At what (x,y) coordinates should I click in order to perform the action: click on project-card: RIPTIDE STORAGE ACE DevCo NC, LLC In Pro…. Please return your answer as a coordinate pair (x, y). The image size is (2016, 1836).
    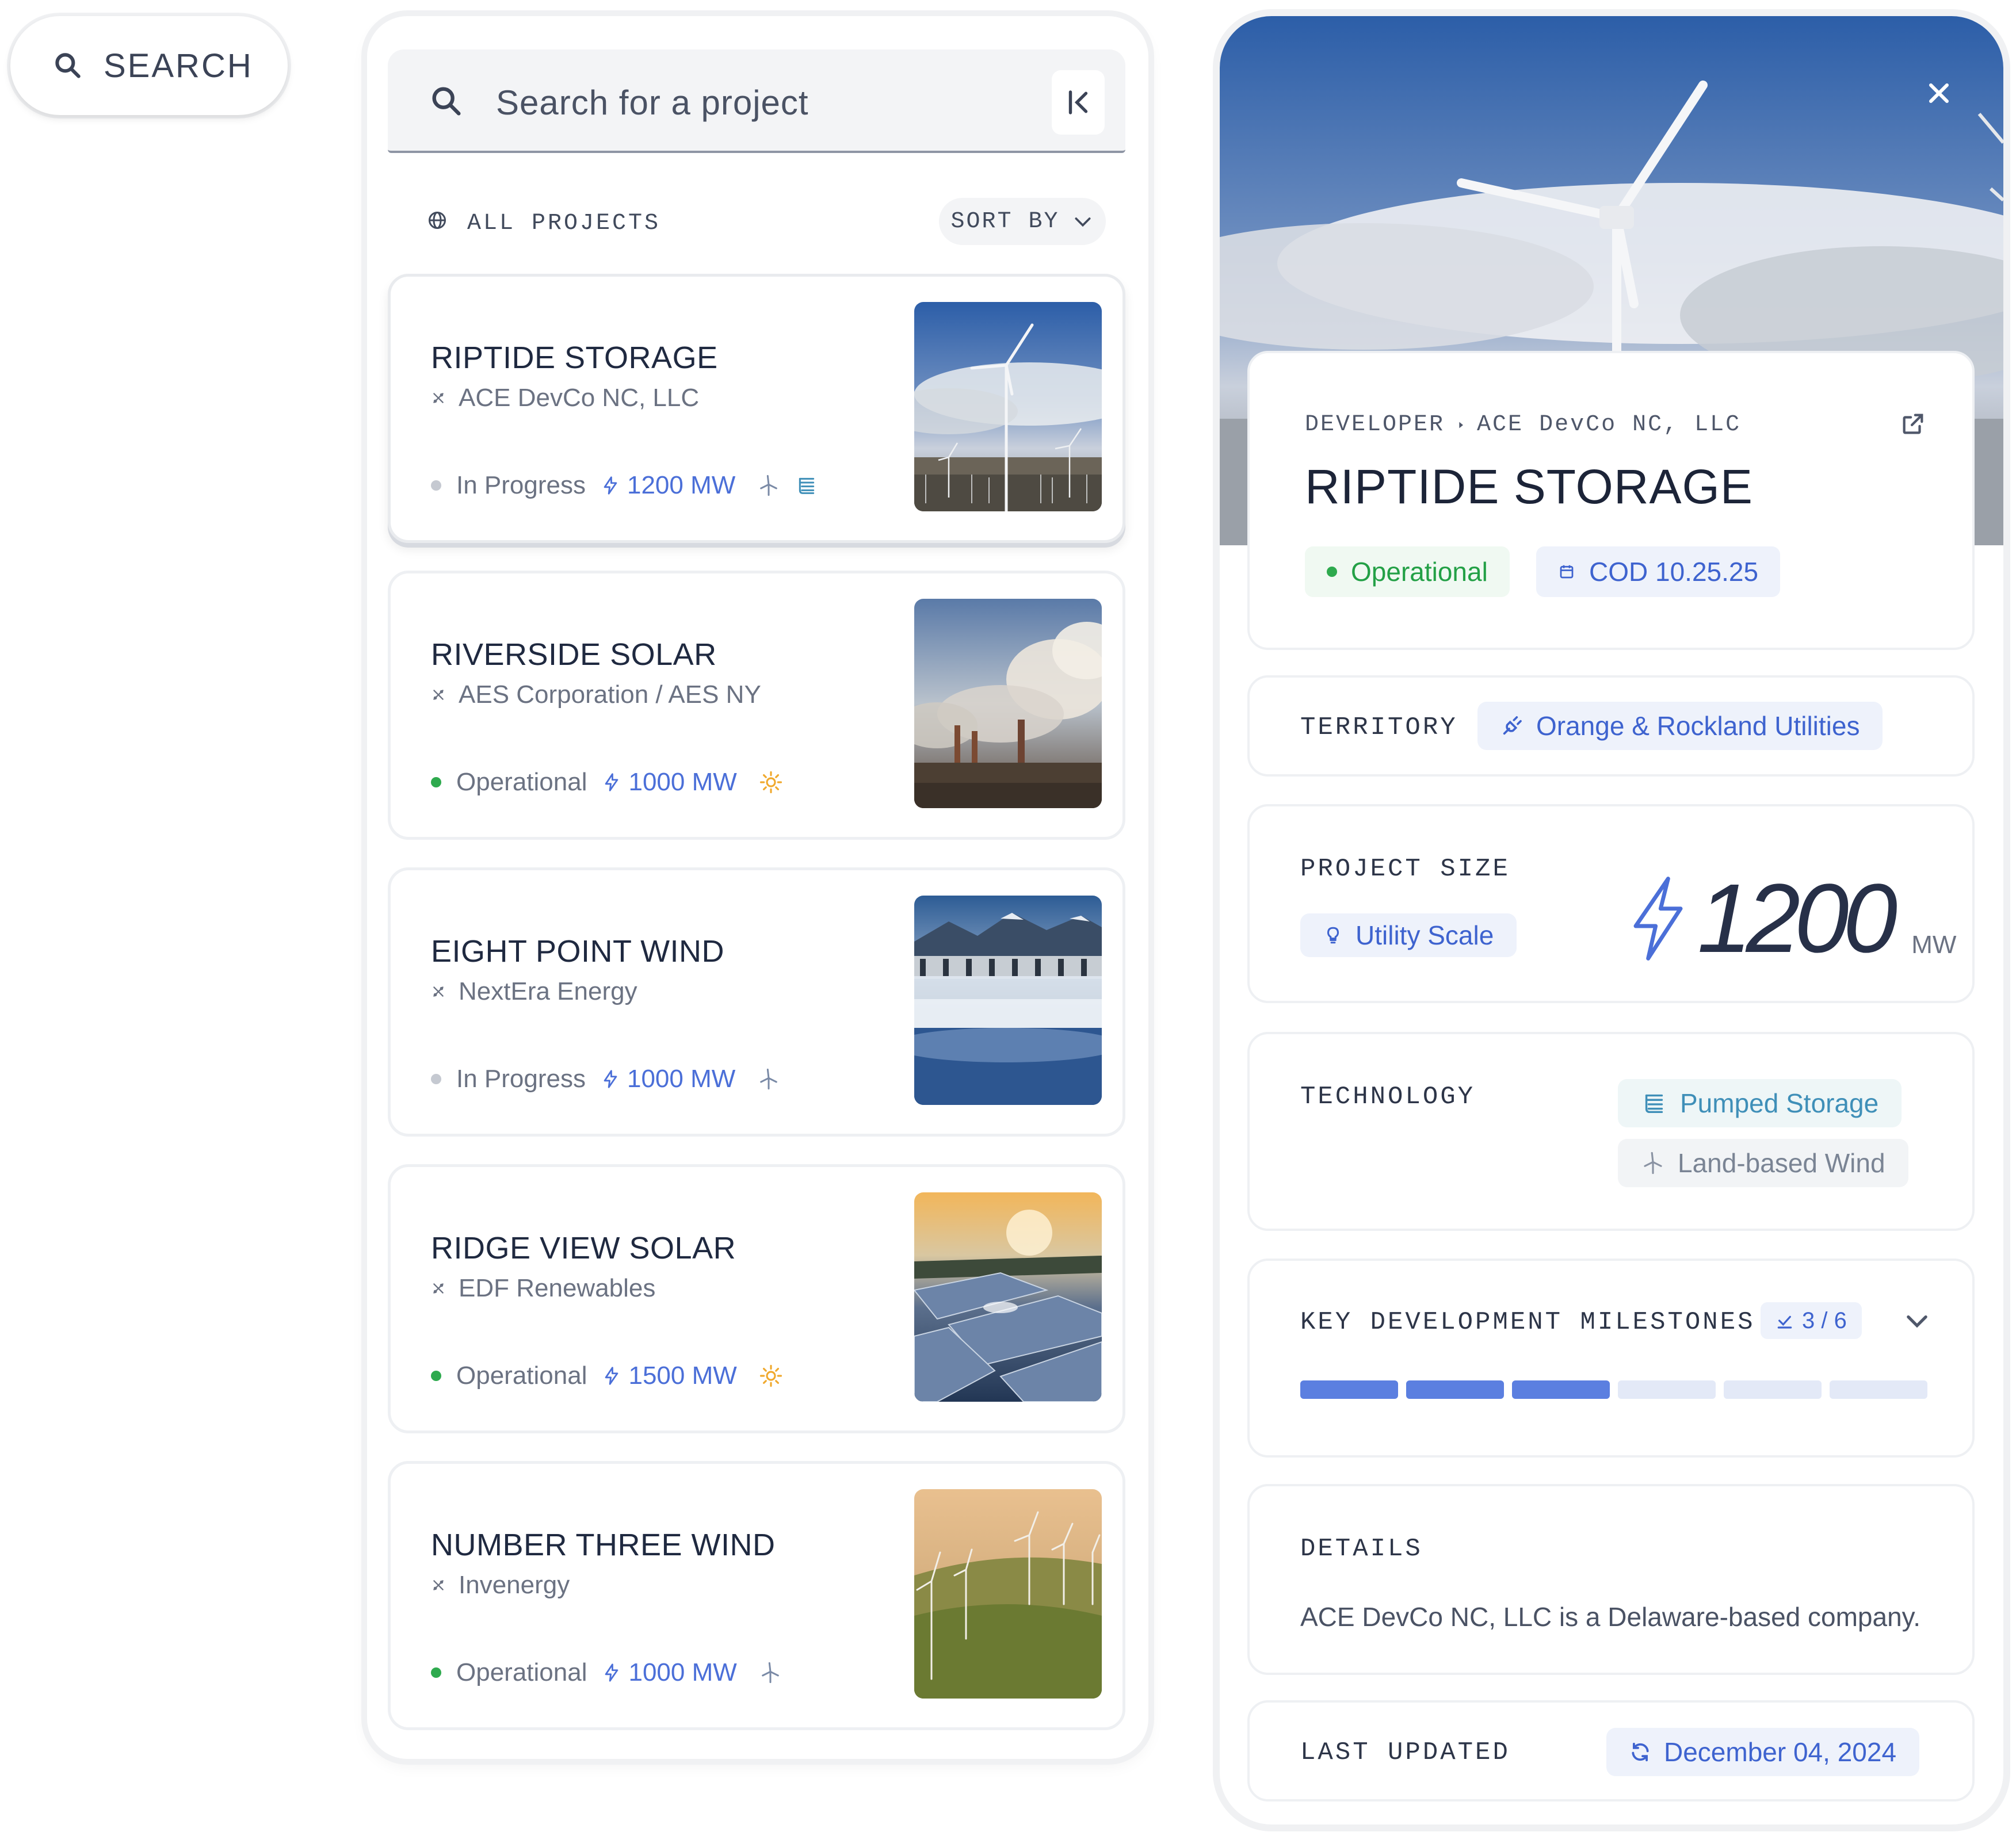
    Looking at the image, I should click on (756, 408).